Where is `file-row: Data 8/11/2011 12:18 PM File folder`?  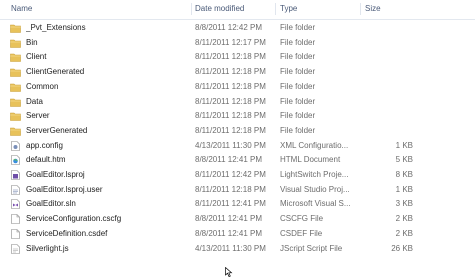 file-row: Data 8/11/2011 12:18 PM File folder is located at coordinates (237, 102).